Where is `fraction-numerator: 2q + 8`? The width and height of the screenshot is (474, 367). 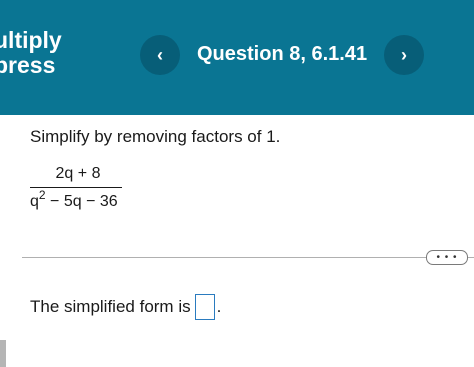 fraction-numerator: 2q + 8 is located at coordinates (78, 173).